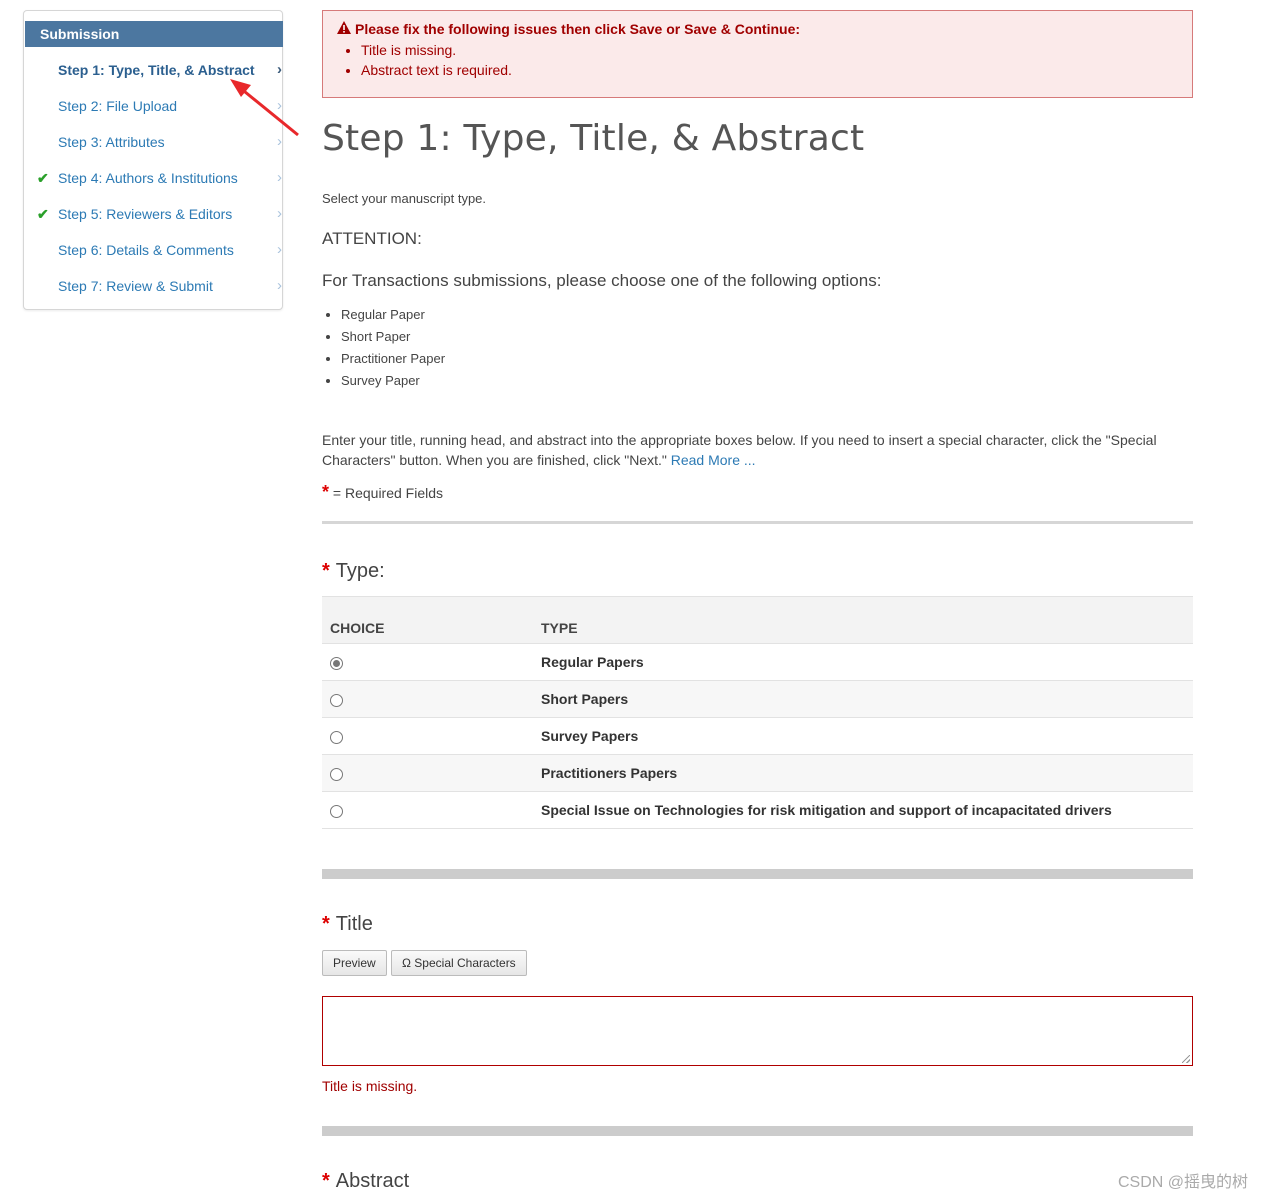  What do you see at coordinates (863, 699) in the screenshot?
I see `type-cell: Short Papers` at bounding box center [863, 699].